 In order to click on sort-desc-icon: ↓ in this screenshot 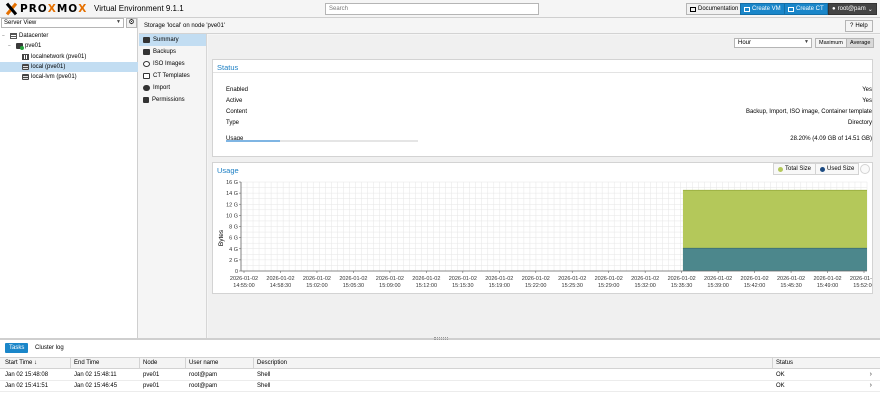, I will do `click(36, 363)`.